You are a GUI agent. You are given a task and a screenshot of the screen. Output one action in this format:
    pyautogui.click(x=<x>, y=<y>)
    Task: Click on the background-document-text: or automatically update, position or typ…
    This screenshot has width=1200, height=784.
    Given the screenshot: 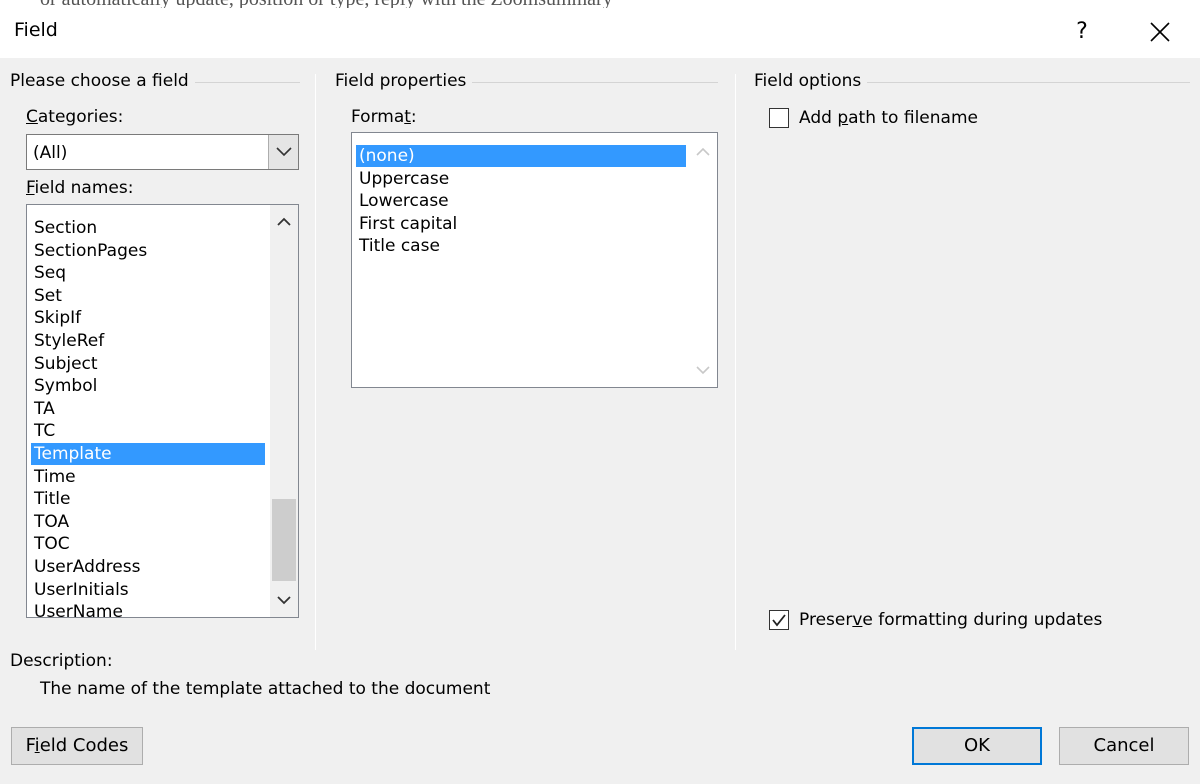 What is the action you would take?
    pyautogui.click(x=326, y=4)
    